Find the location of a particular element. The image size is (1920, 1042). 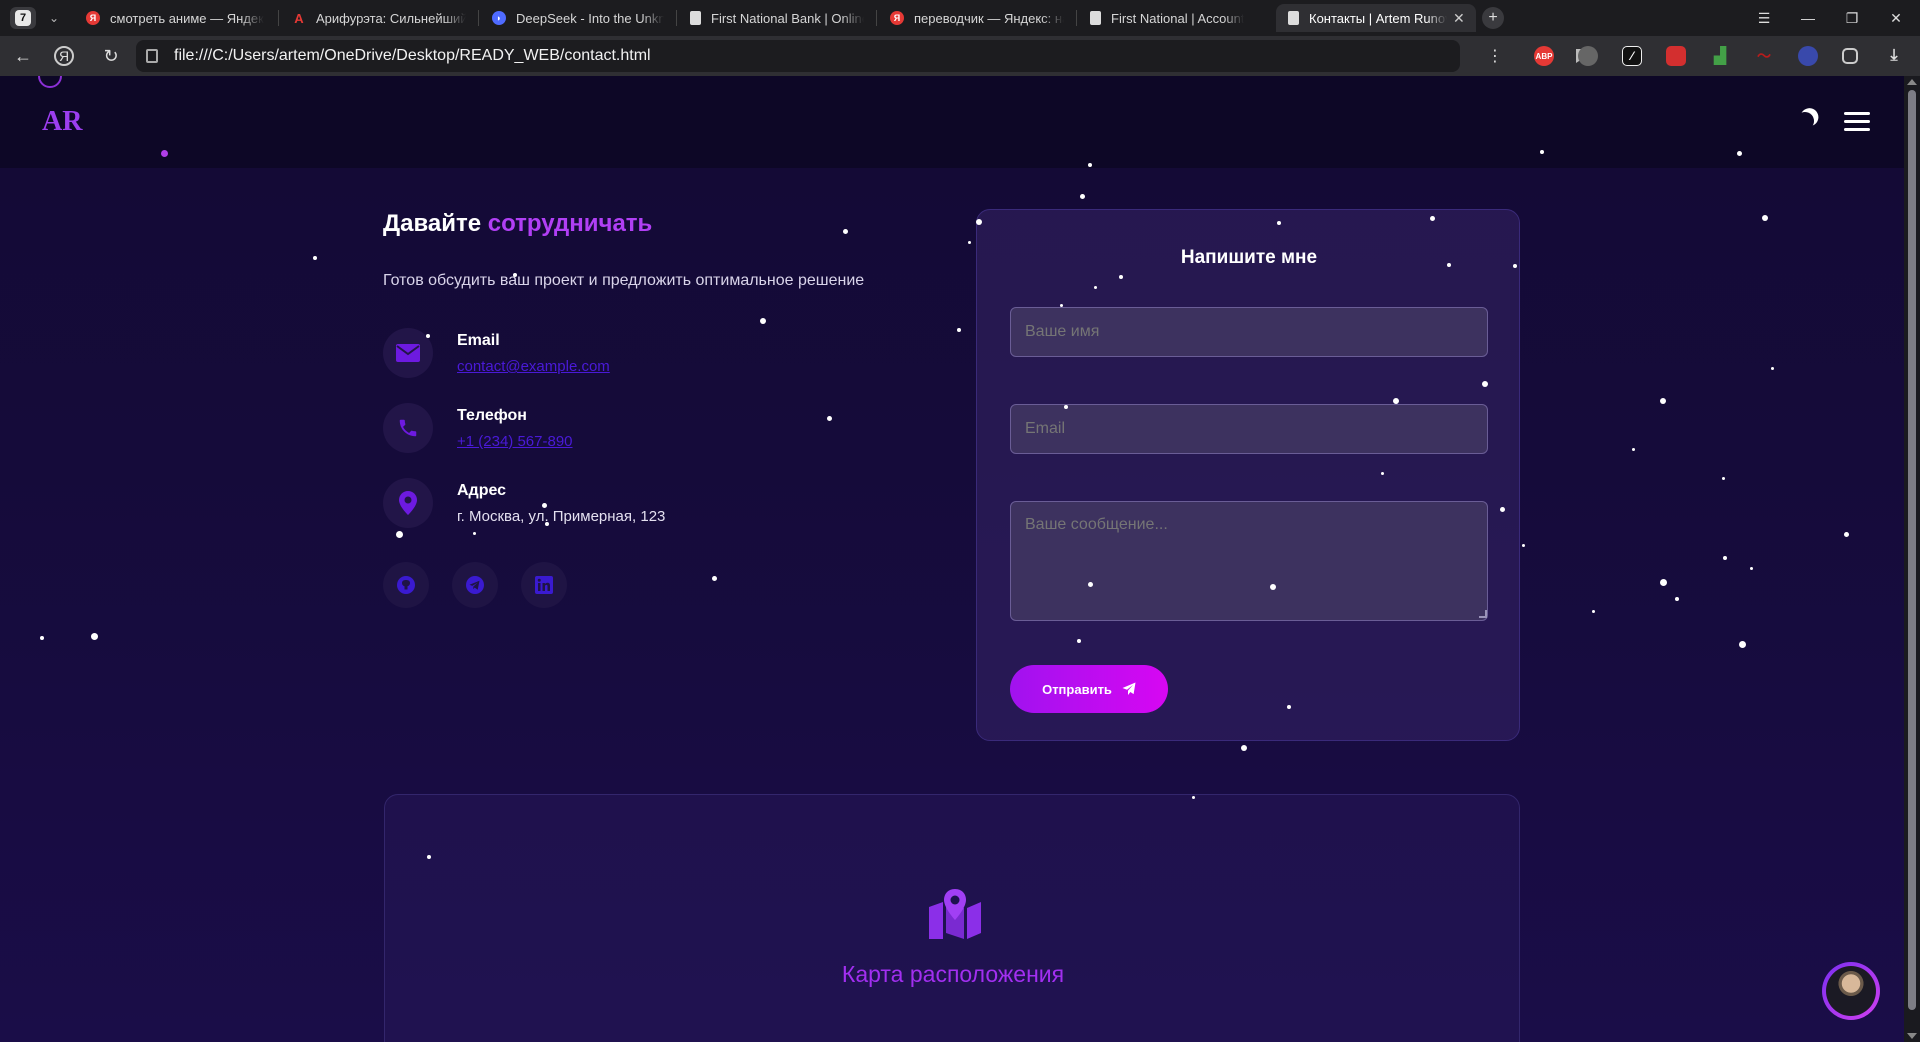

tab-first-national-bank: First National Bank | Online is located at coordinates (776, 18).